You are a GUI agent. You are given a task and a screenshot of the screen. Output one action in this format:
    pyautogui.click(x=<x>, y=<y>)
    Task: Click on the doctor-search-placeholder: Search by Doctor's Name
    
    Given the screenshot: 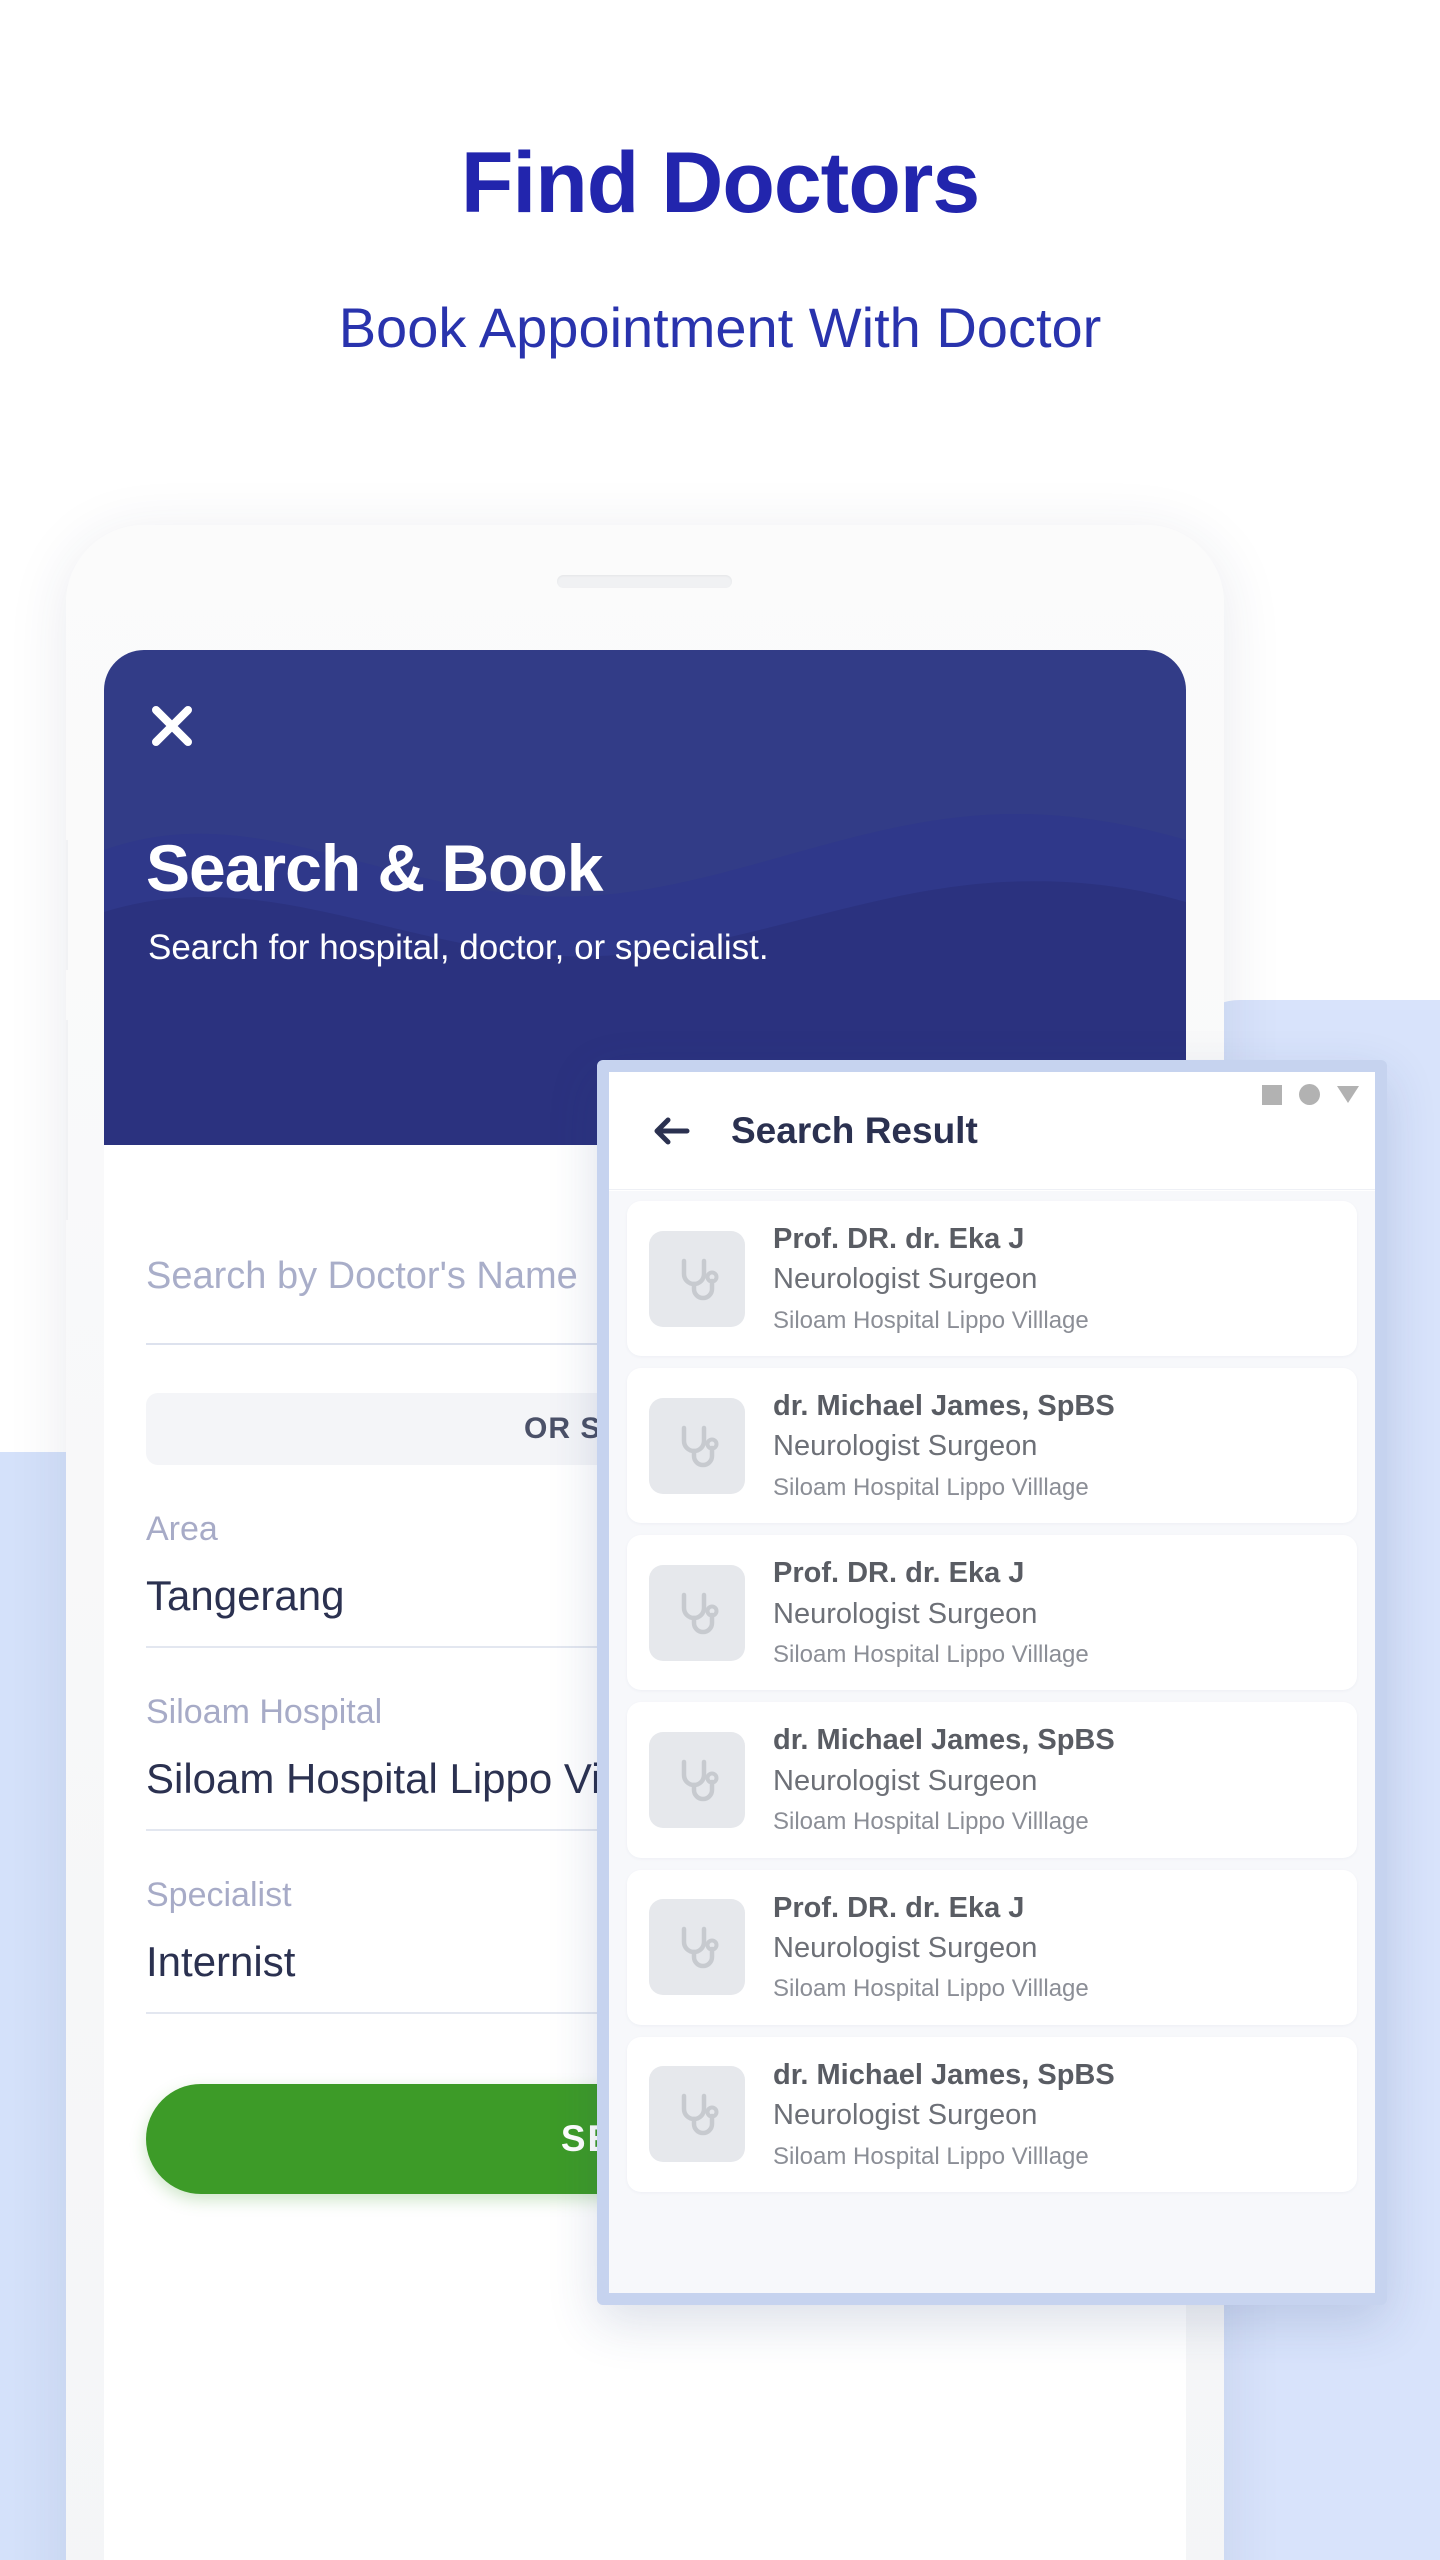 What is the action you would take?
    pyautogui.click(x=362, y=1276)
    